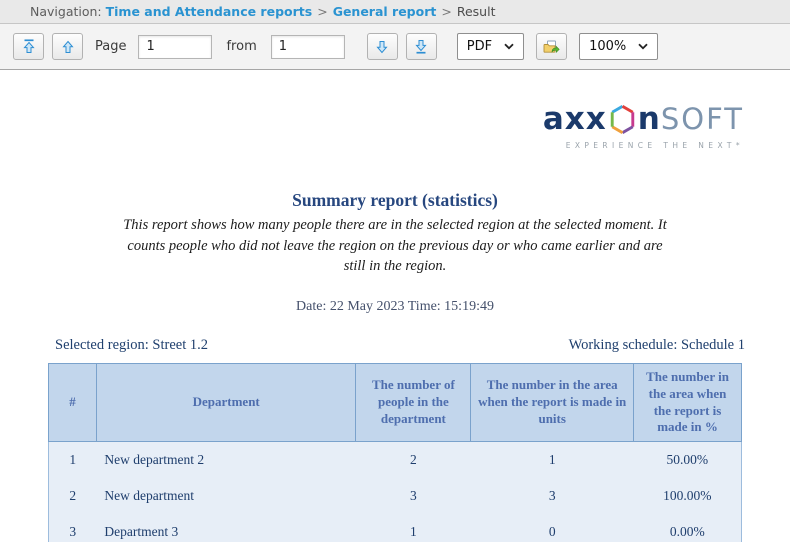  Describe the element at coordinates (654, 145) in the screenshot. I see `logo-tagline: EXPERIENCE THE NEXT*` at that location.